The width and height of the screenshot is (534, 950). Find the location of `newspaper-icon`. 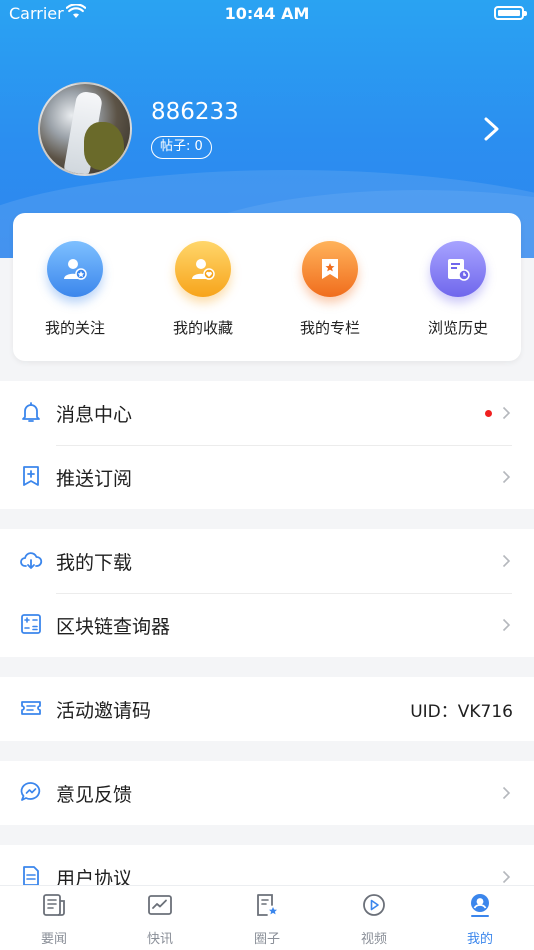

newspaper-icon is located at coordinates (54, 905).